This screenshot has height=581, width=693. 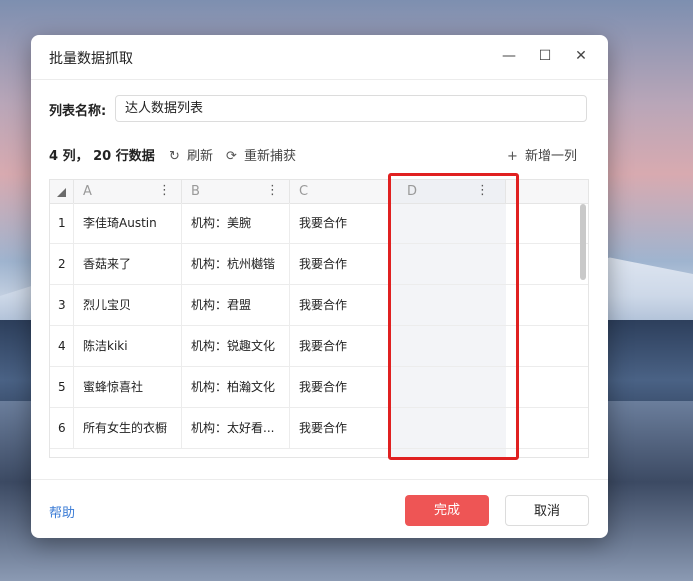 I want to click on cell-a: 所有女生的衣橱, so click(x=128, y=428).